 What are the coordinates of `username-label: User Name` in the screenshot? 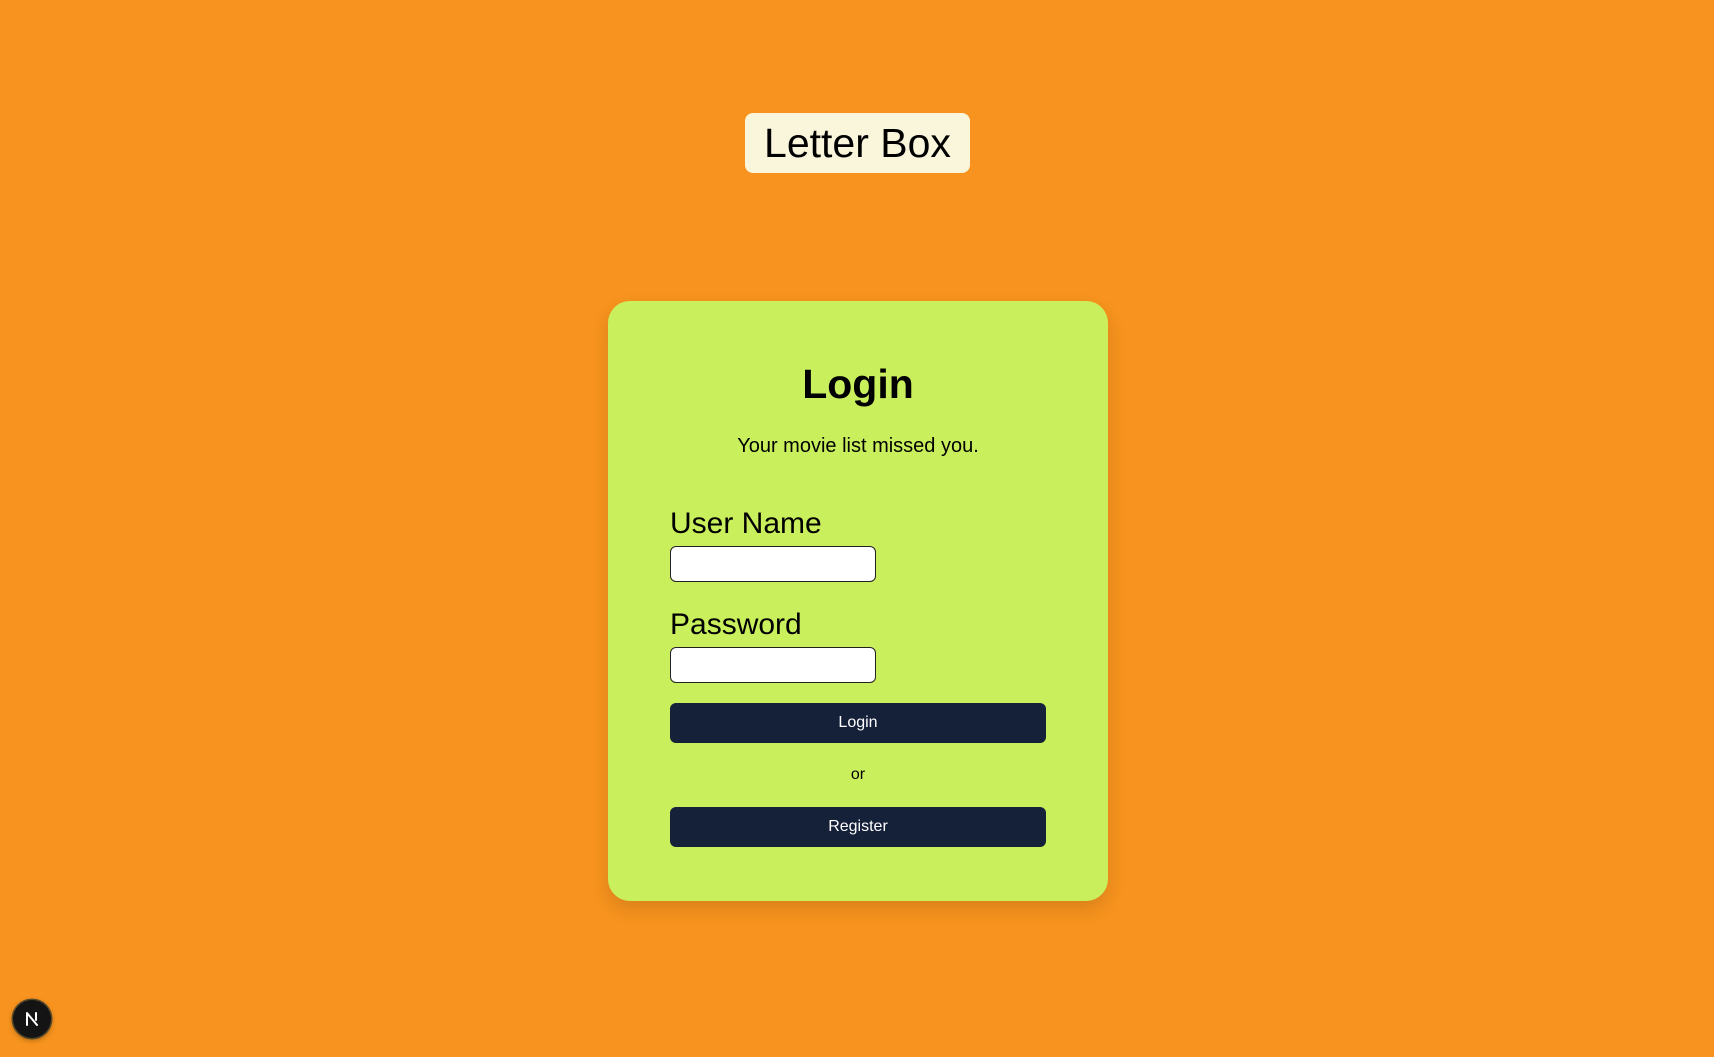 It's located at (746, 523).